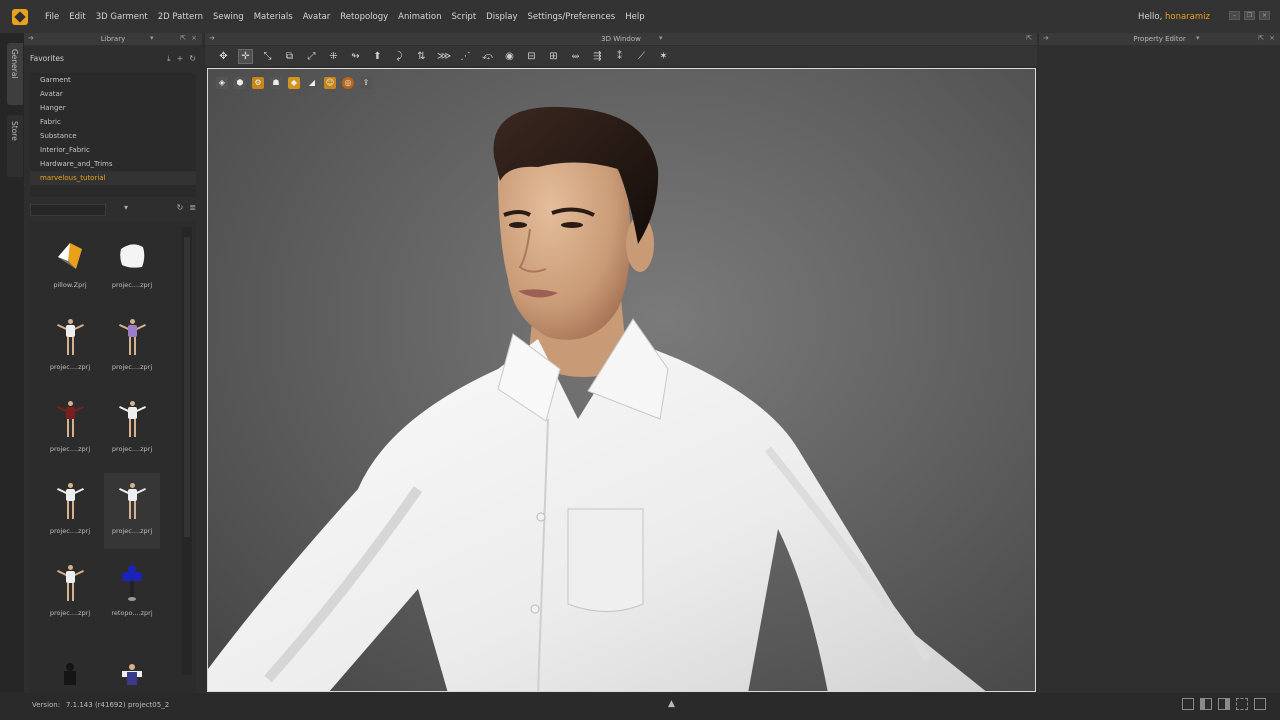 This screenshot has height=720, width=1280. Describe the element at coordinates (113, 94) in the screenshot. I see `list-item-avatar: Avatar` at that location.